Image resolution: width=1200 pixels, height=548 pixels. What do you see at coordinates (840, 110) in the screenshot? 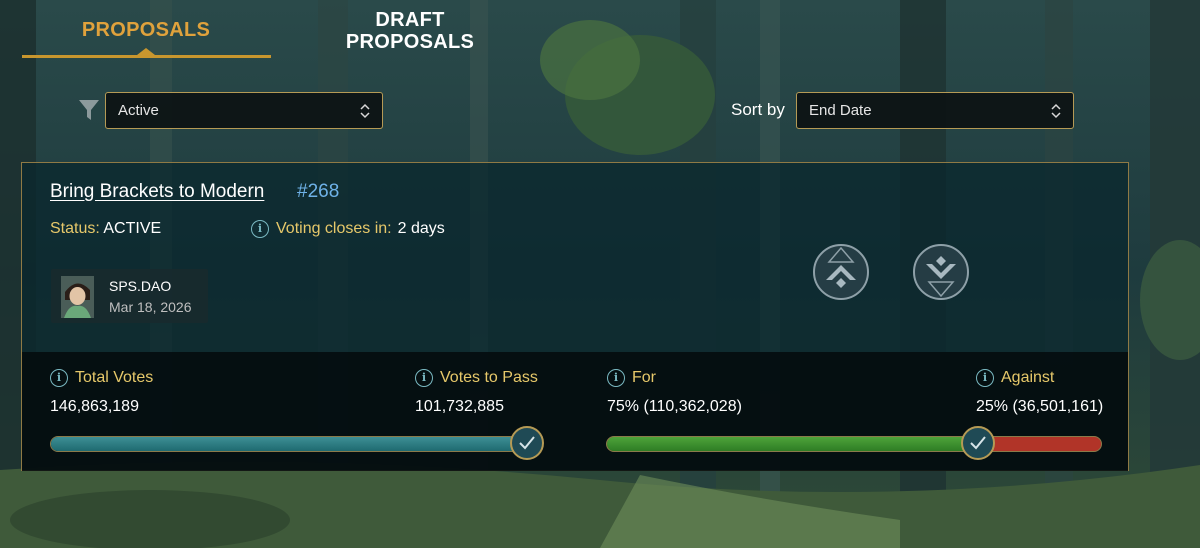
I see `sort-value: End Date` at bounding box center [840, 110].